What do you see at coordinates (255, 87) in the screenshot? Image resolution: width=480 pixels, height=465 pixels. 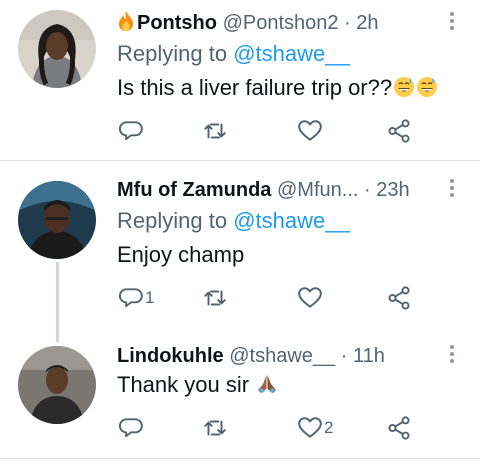 I see `tweet-text-content: Is this a liver failure trip or??` at bounding box center [255, 87].